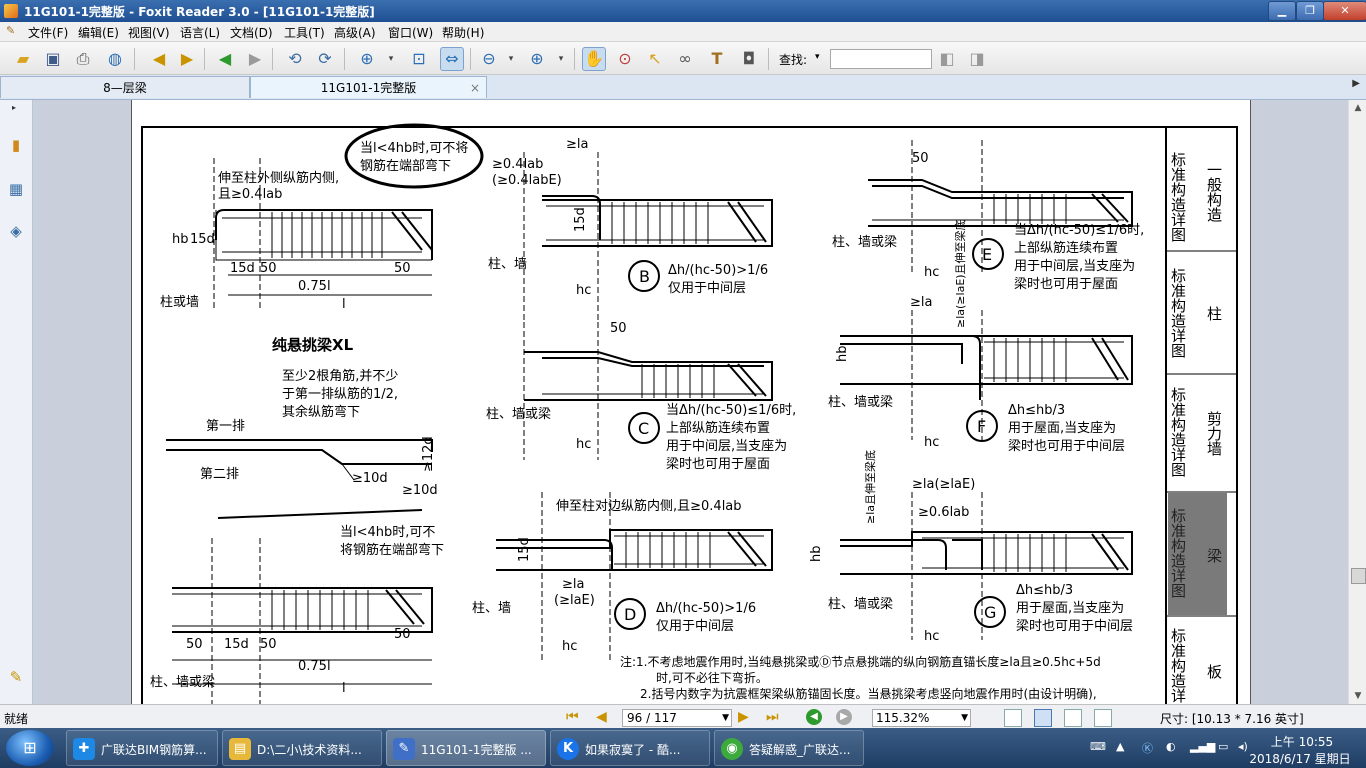  I want to click on zoom-field: 115.32% ▼, so click(921, 718).